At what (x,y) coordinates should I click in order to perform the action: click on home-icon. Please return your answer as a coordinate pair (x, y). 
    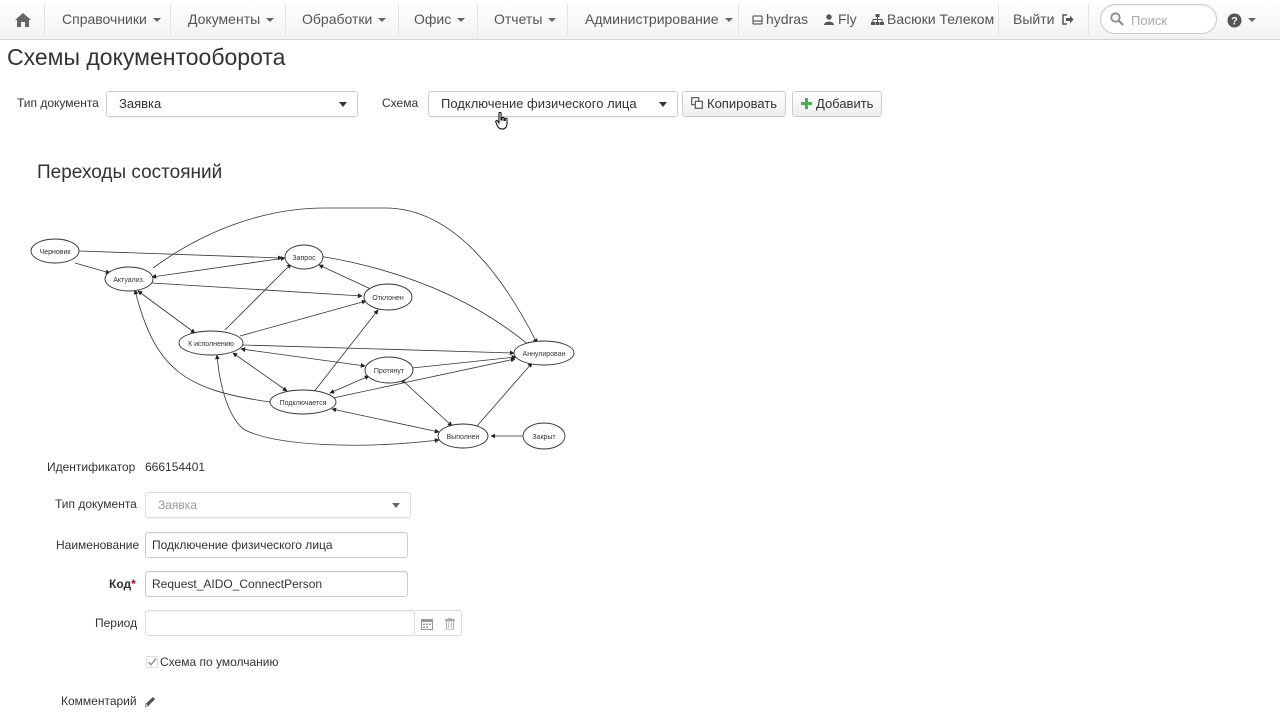
    Looking at the image, I should click on (23, 20).